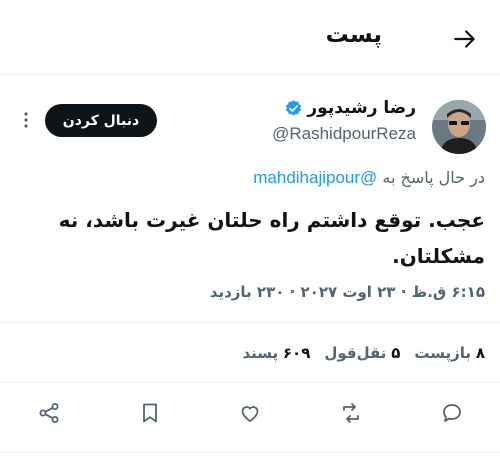  I want to click on tweet-meta: ۶:۱۵ ق.ظ · ۲۳ اوت ۲۰۲۷ · ۲۳۰ بازدید, so click(347, 292).